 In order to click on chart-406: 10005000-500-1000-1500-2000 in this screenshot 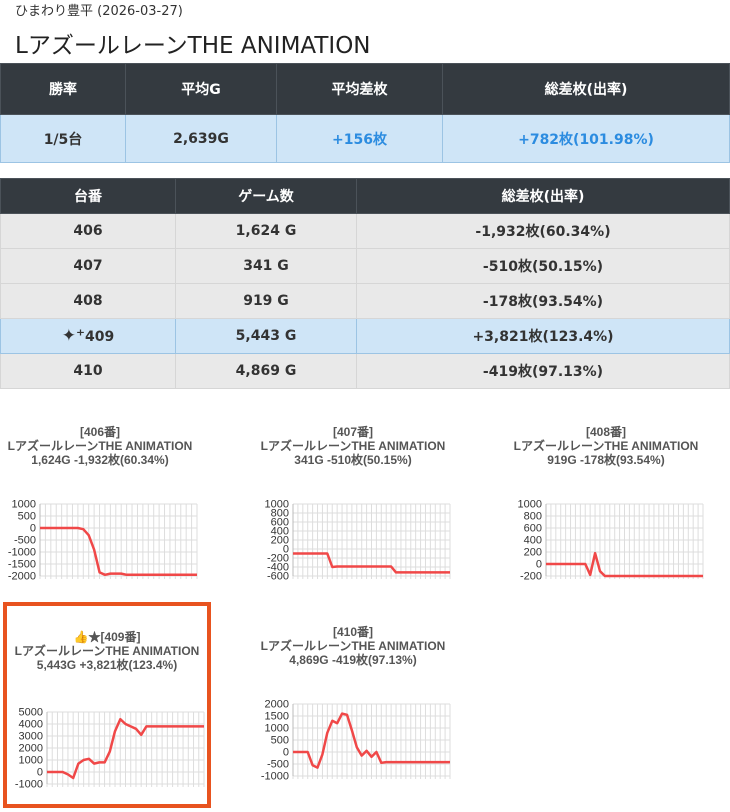, I will do `click(103, 540)`.